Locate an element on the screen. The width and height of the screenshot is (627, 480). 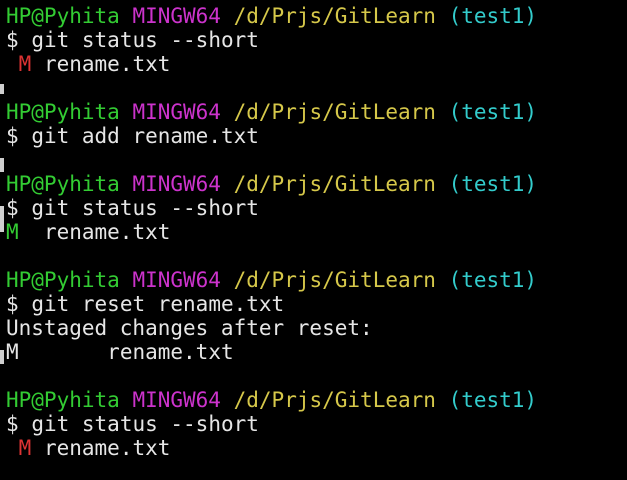
command-line: $ git add rename.txt is located at coordinates (132, 136).